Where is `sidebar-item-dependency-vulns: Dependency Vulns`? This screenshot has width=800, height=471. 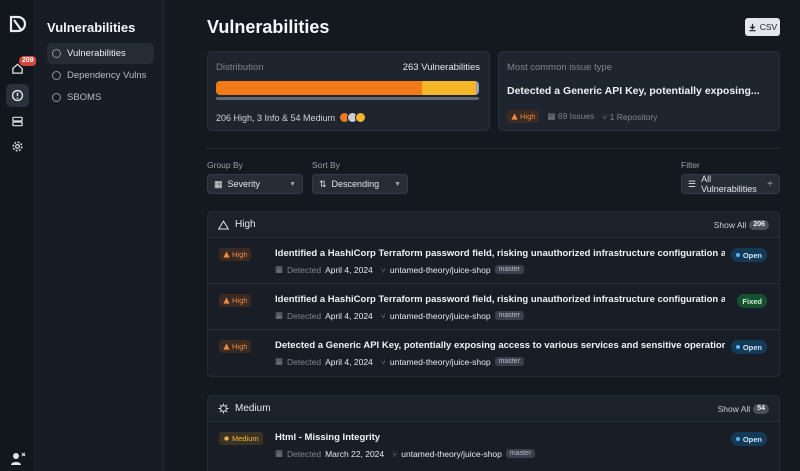
sidebar-item-dependency-vulns: Dependency Vulns is located at coordinates (100, 75).